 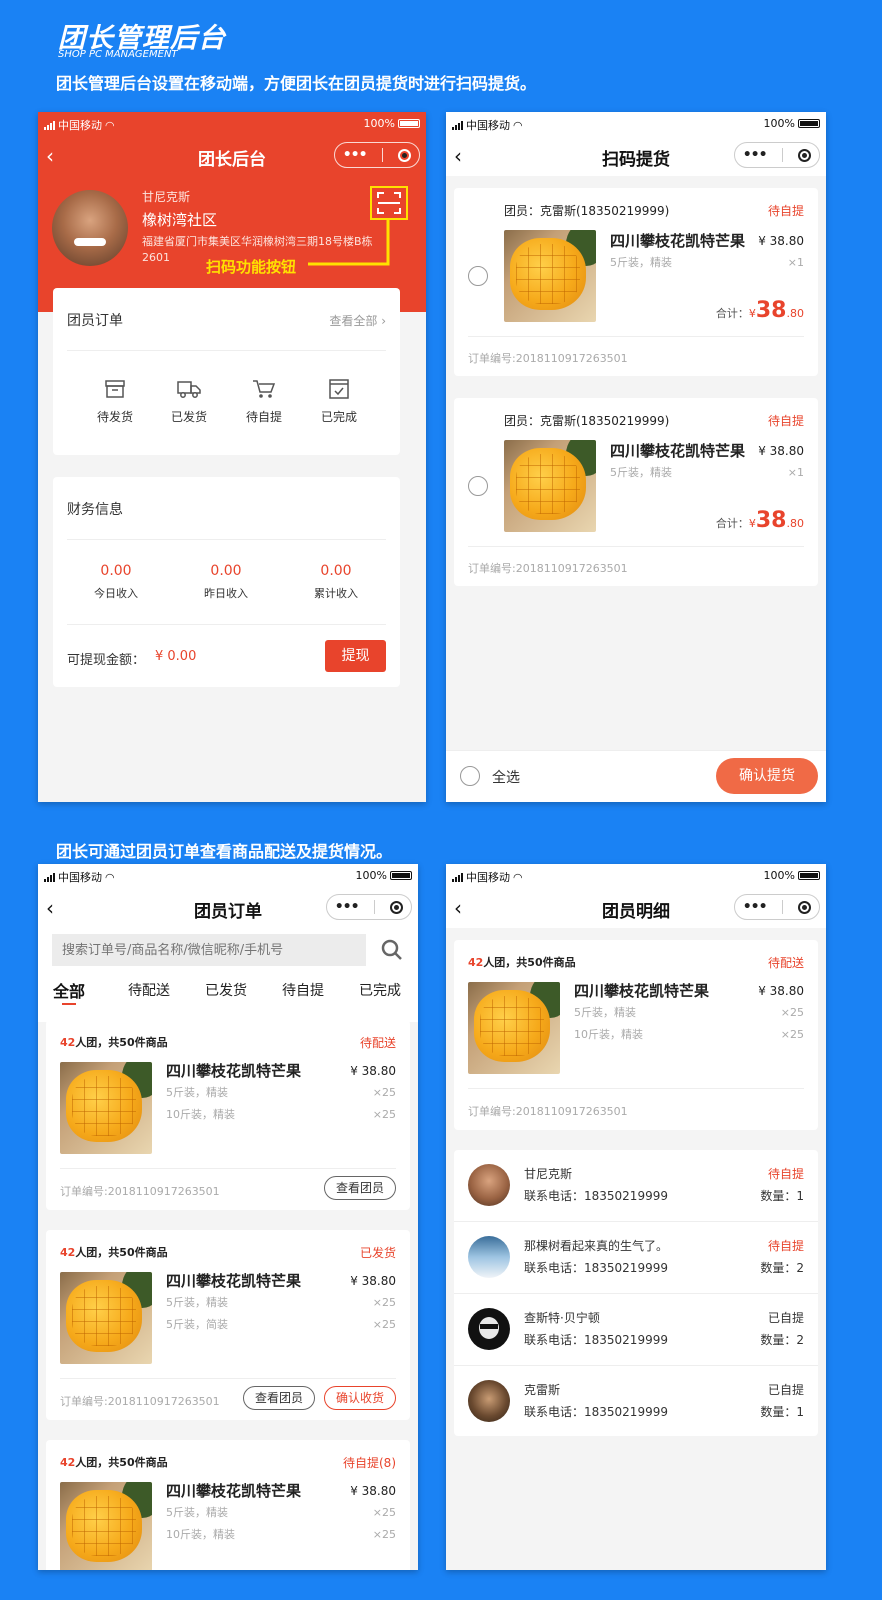 I want to click on signal-icon, so click(x=49, y=125).